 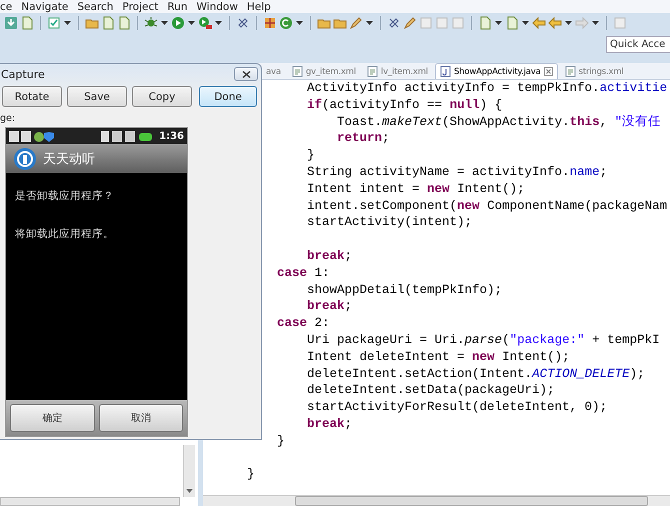 I want to click on code-line: intent.setComponent(new ComponentName(packageNam, so click(x=487, y=205).